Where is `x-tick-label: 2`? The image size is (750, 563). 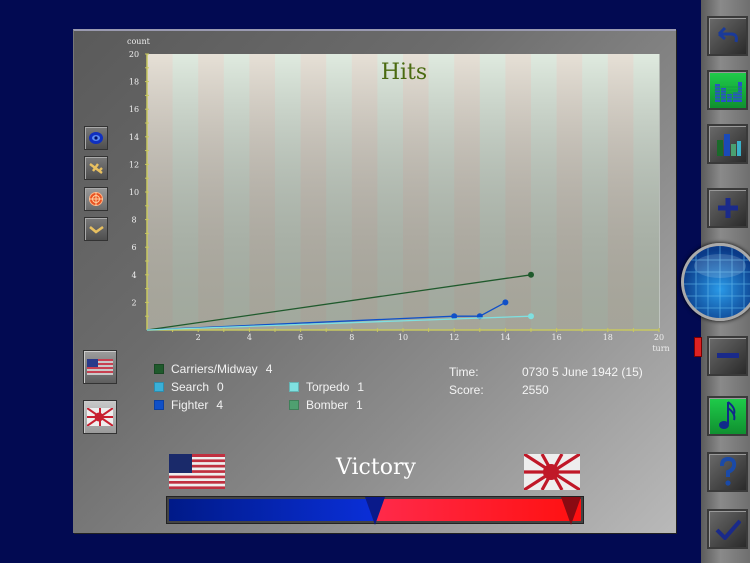
x-tick-label: 2 is located at coordinates (198, 337).